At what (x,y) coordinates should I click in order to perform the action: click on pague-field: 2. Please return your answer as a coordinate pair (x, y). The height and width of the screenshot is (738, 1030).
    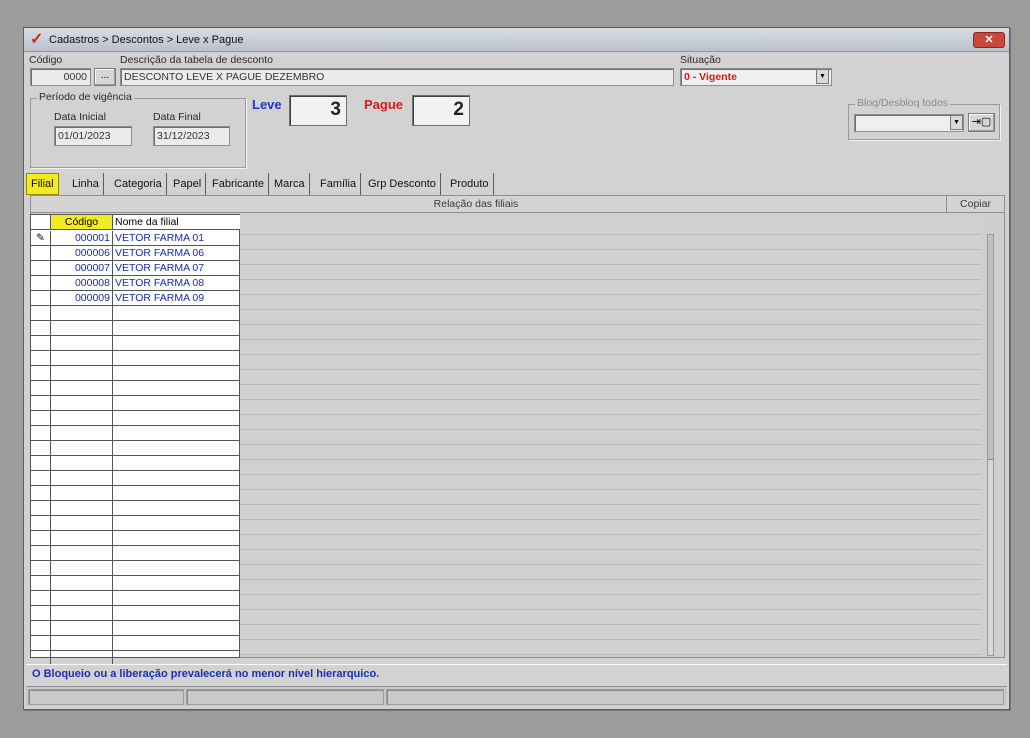
    Looking at the image, I should click on (441, 110).